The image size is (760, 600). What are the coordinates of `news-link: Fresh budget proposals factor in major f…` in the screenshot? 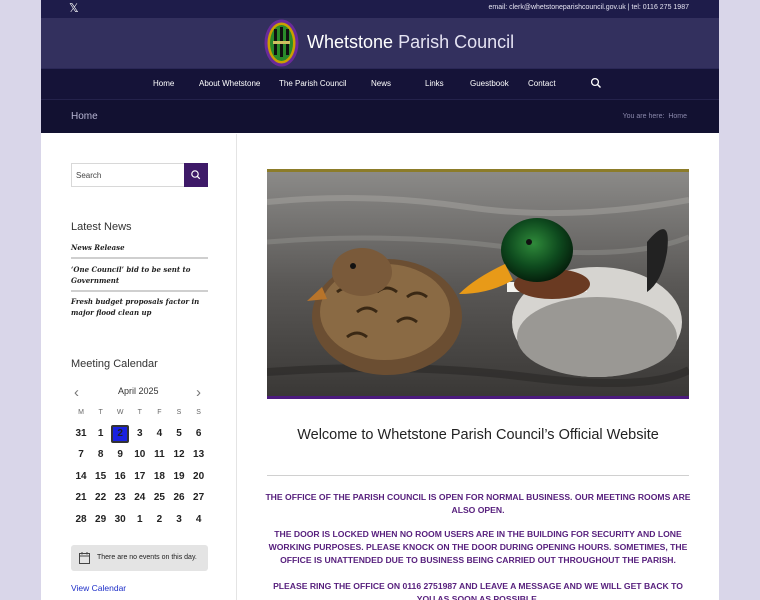 It's located at (139, 307).